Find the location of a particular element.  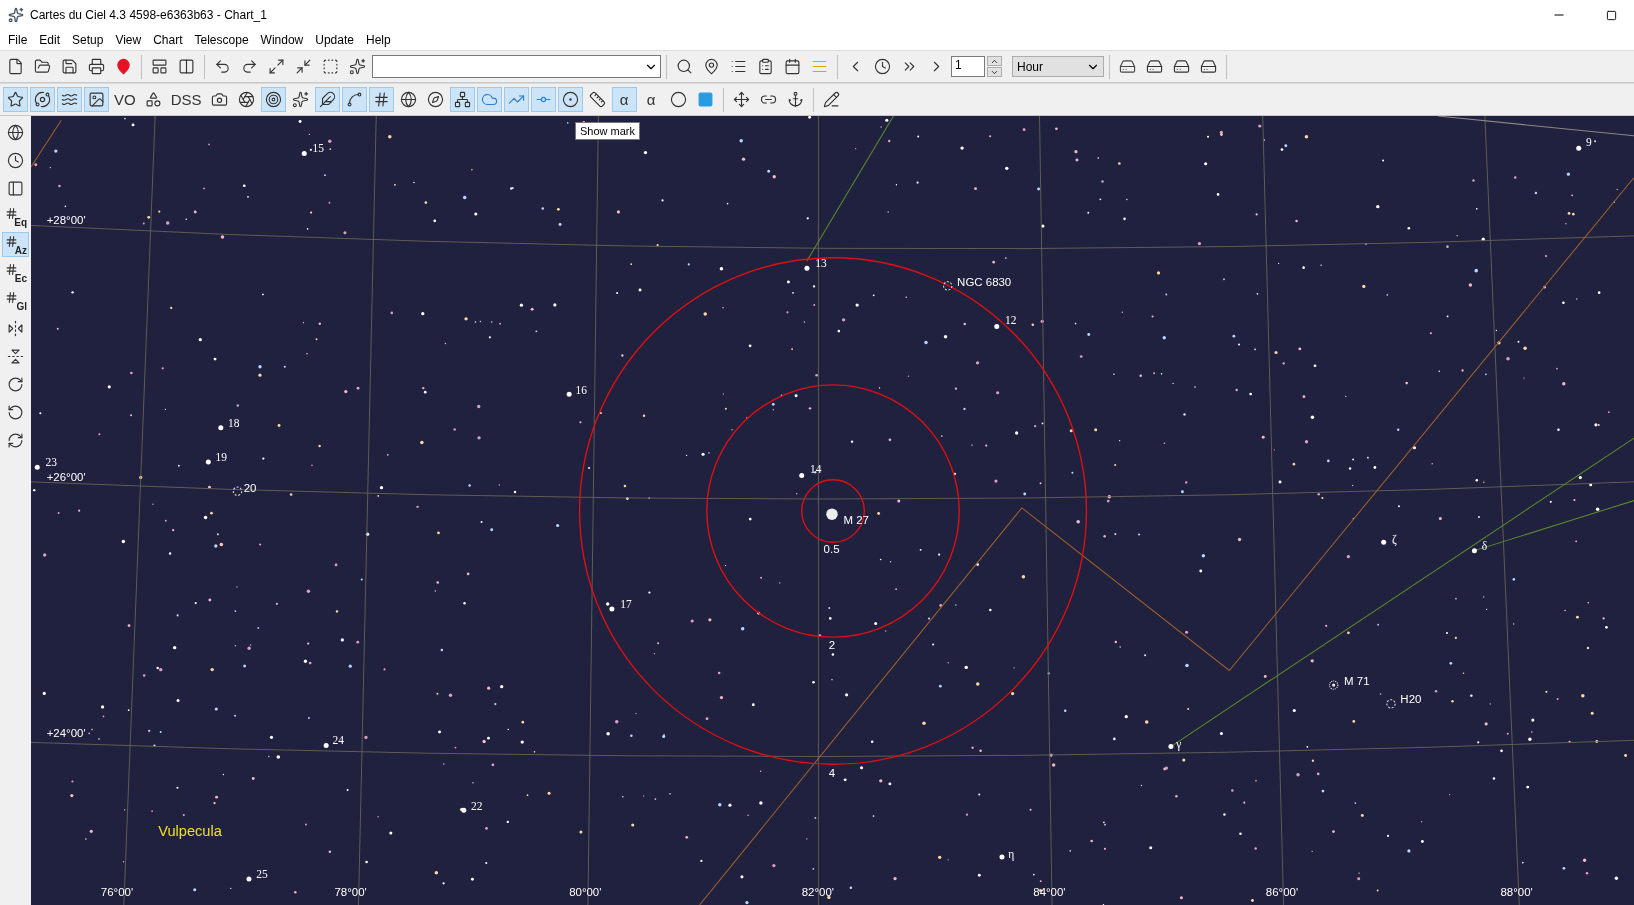

object-label: 20 is located at coordinates (250, 488).